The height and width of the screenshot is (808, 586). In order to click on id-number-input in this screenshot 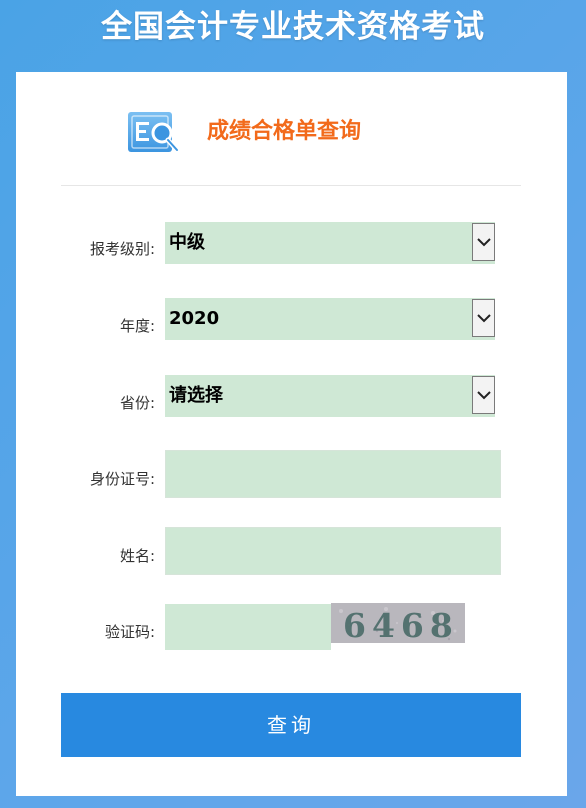, I will do `click(333, 474)`.